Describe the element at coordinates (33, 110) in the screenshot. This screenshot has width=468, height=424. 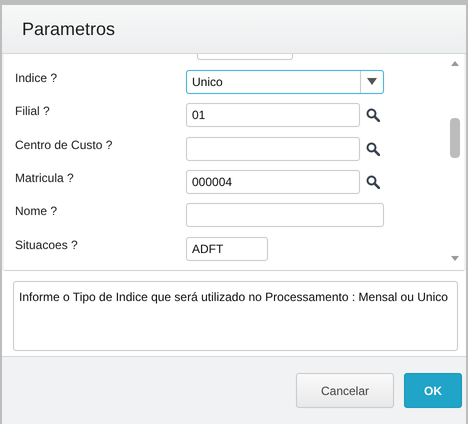
I see `field-label: Filial ?` at that location.